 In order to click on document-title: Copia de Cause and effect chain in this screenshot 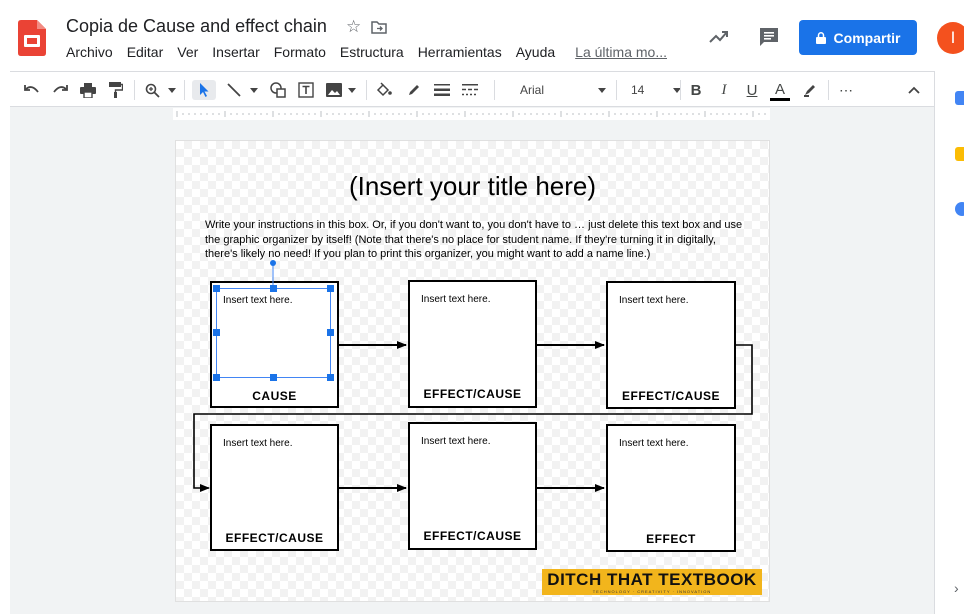, I will do `click(196, 26)`.